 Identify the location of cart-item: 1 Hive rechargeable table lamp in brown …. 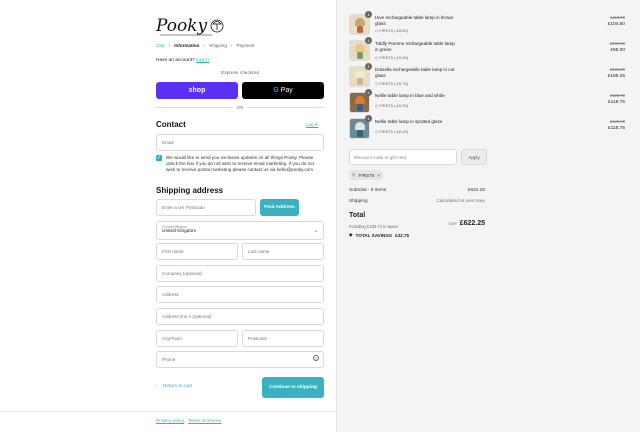
(487, 23).